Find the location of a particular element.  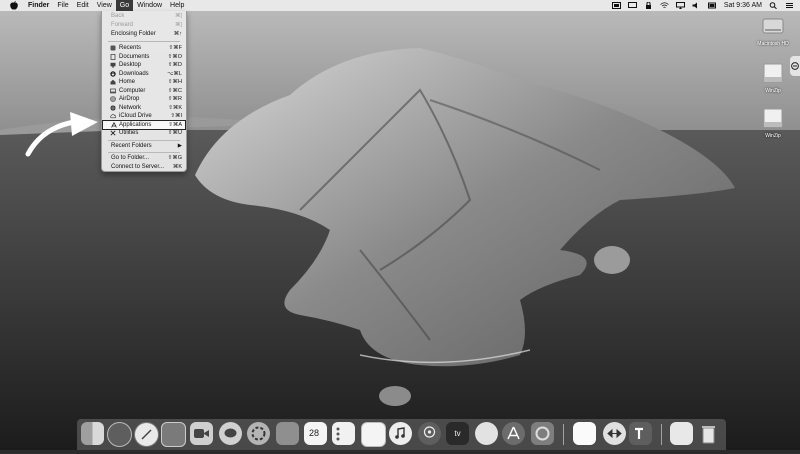

desktop-icon-macintosh-hd: Macintosh HD is located at coordinates (773, 31).